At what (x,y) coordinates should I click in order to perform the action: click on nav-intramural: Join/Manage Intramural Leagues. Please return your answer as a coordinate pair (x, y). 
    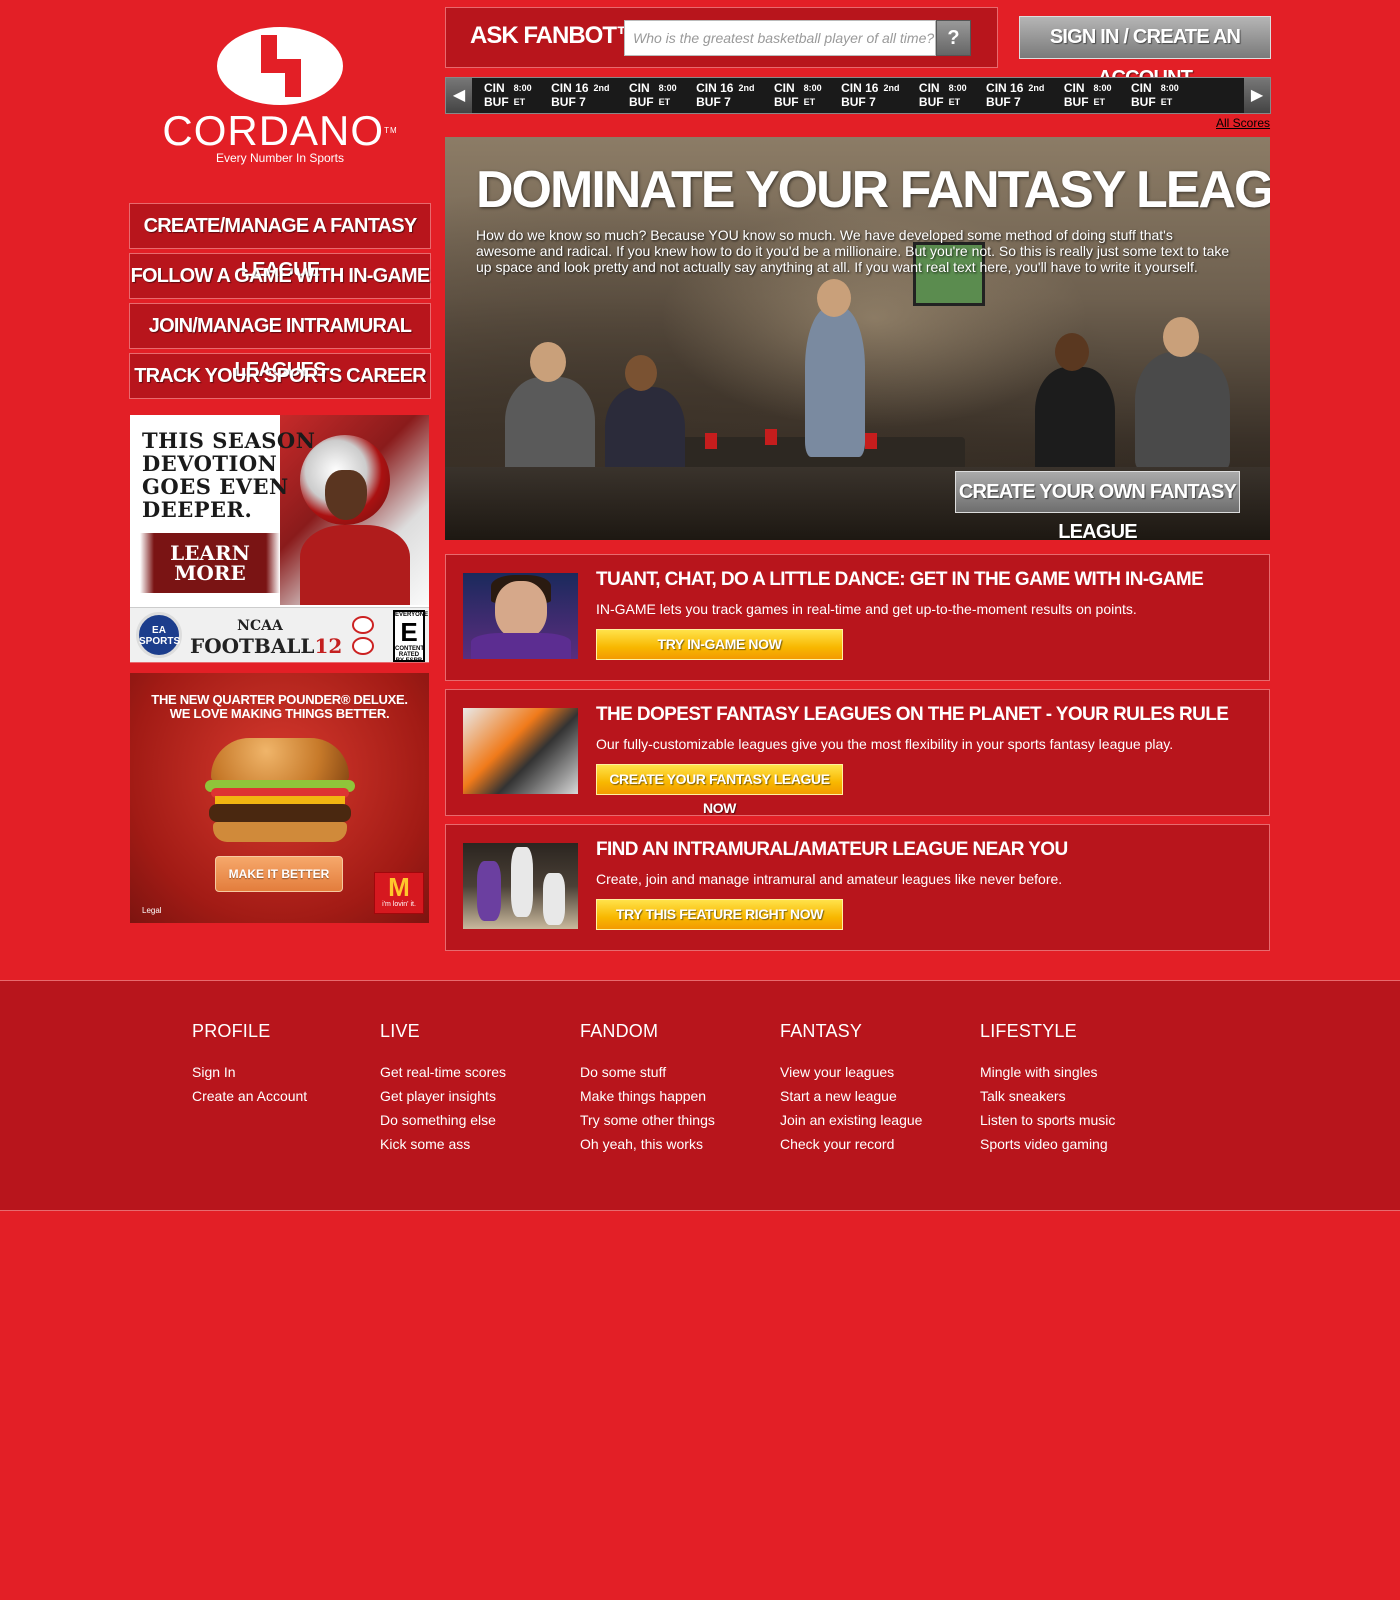
    Looking at the image, I should click on (280, 342).